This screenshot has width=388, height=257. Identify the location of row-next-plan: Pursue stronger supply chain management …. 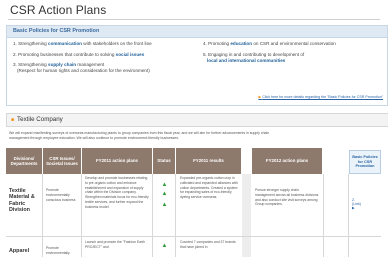
(287, 197).